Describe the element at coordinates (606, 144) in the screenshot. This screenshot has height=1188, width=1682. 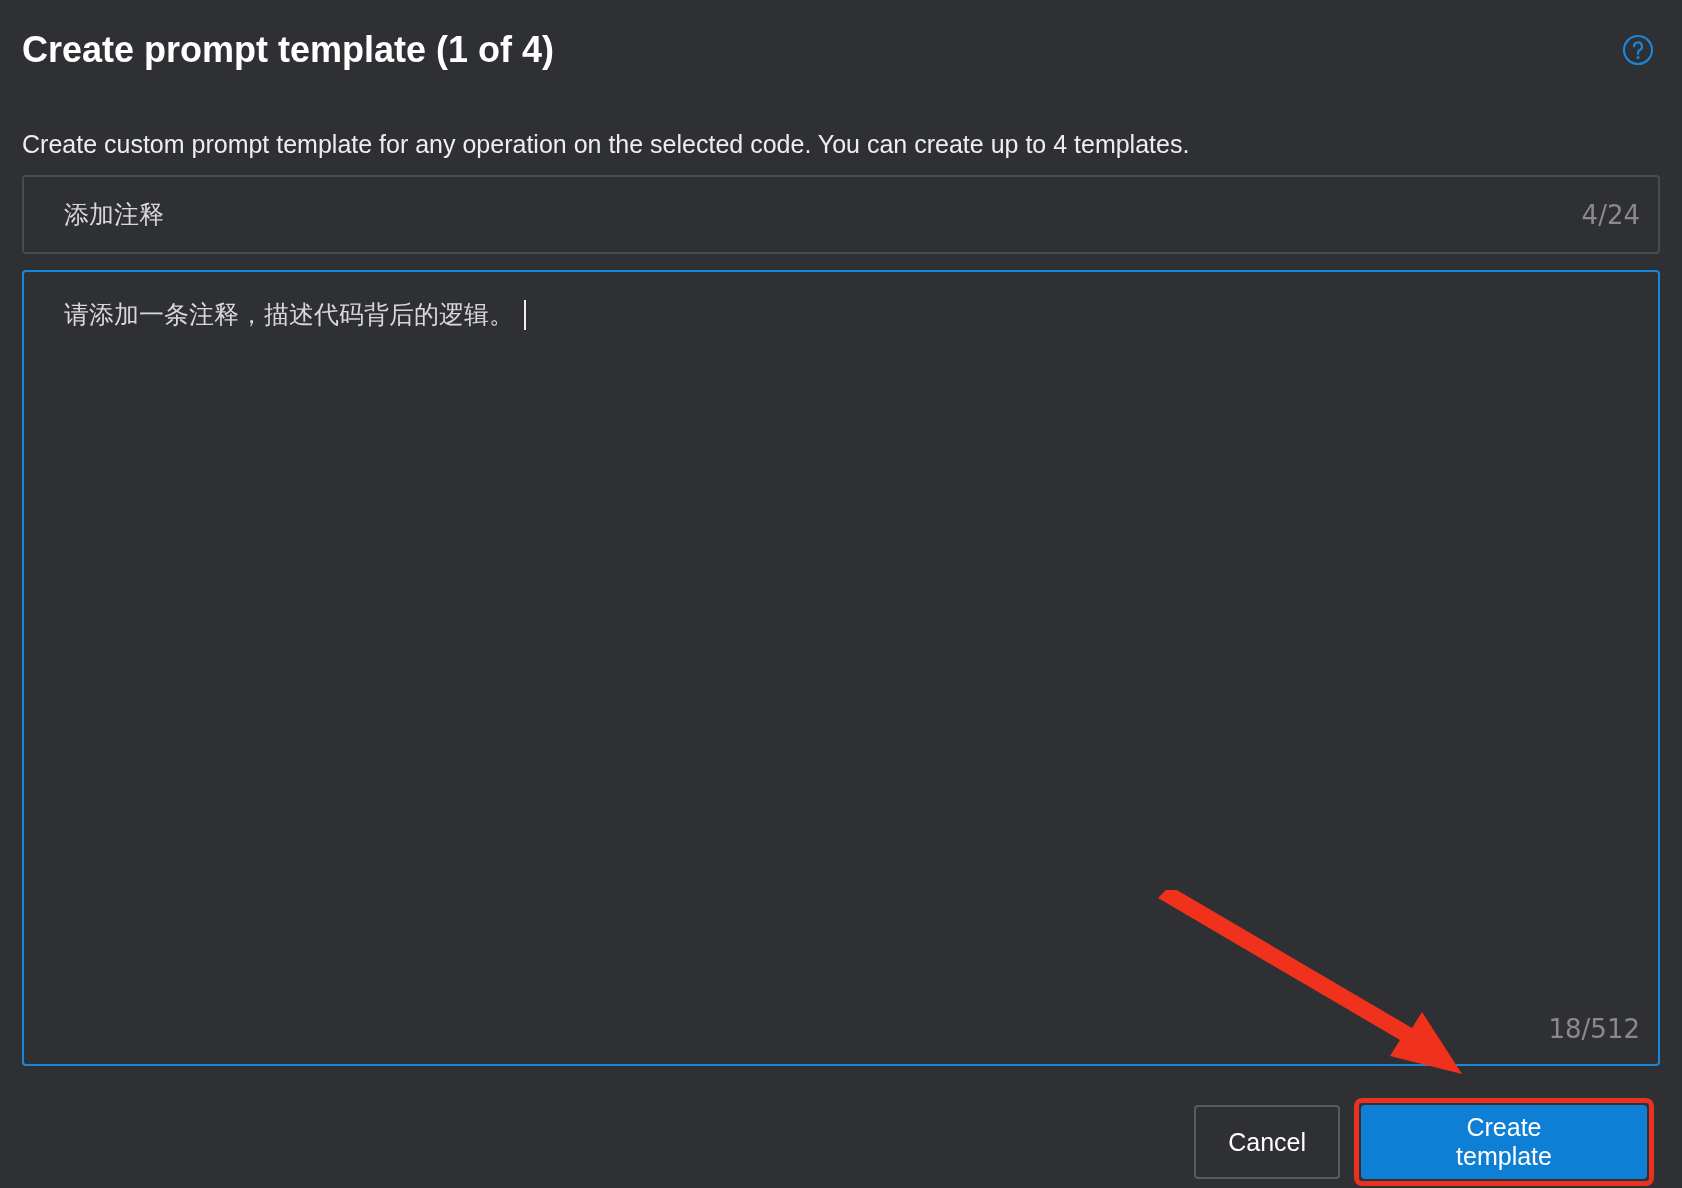
I see `dialog-description: Create custom prompt template for any operation on the selected code. You can create up to 4 templates.` at that location.